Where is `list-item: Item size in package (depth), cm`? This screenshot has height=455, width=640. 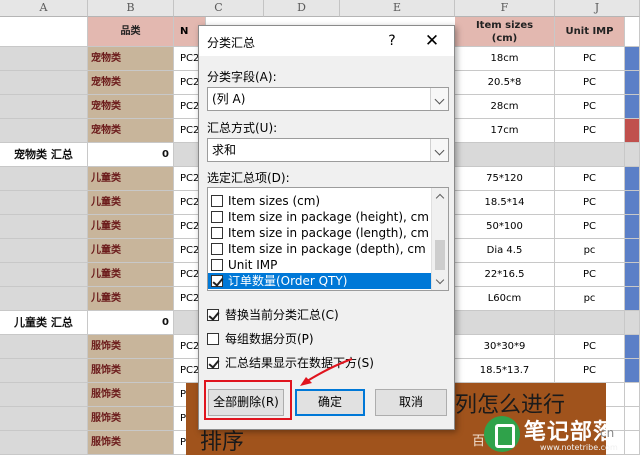
list-item: Item size in package (depth), cm is located at coordinates (320, 249).